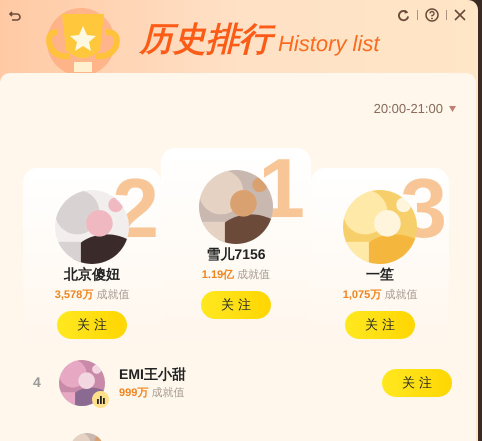  I want to click on user-name: 一笙, so click(380, 274).